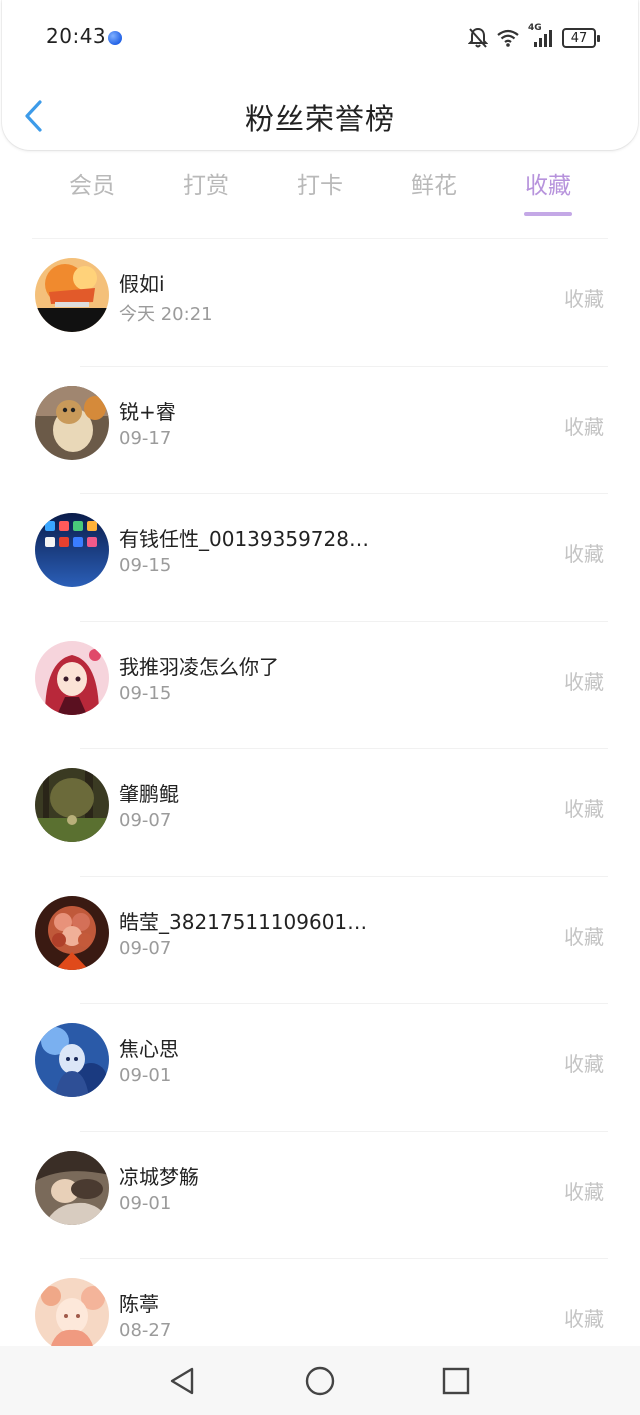  What do you see at coordinates (320, 430) in the screenshot?
I see `list-item: 锐+睿 09-17 收藏` at bounding box center [320, 430].